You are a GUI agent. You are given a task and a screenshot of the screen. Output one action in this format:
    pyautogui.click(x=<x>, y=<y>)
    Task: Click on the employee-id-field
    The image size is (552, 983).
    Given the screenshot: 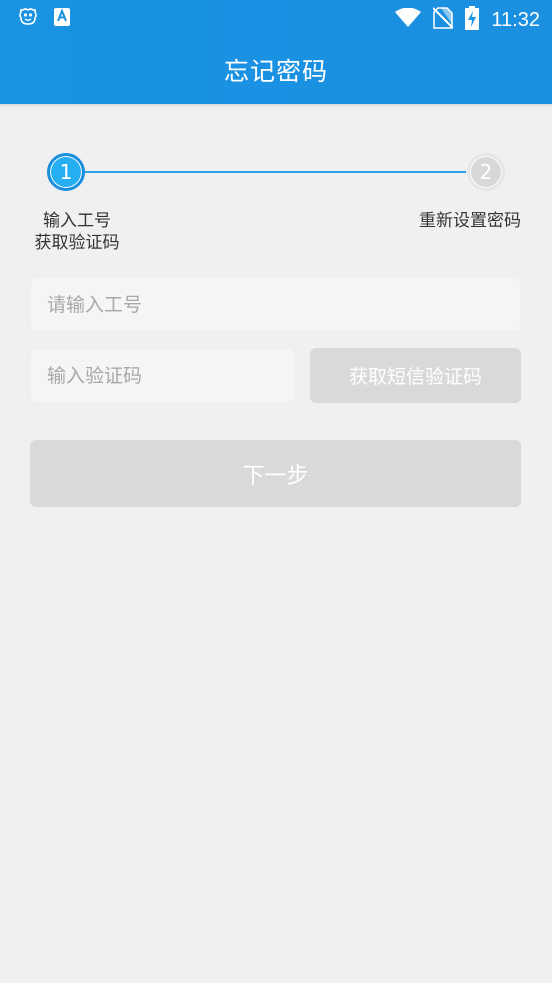 What is the action you would take?
    pyautogui.click(x=275, y=304)
    